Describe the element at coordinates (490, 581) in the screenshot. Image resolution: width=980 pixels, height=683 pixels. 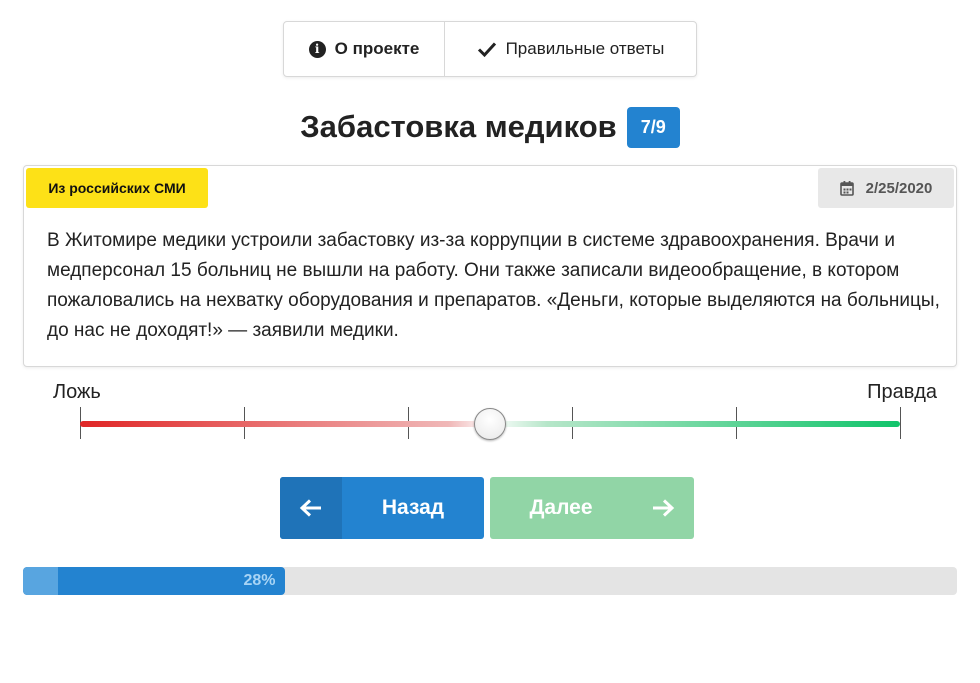
I see `progress-bar: 28%` at that location.